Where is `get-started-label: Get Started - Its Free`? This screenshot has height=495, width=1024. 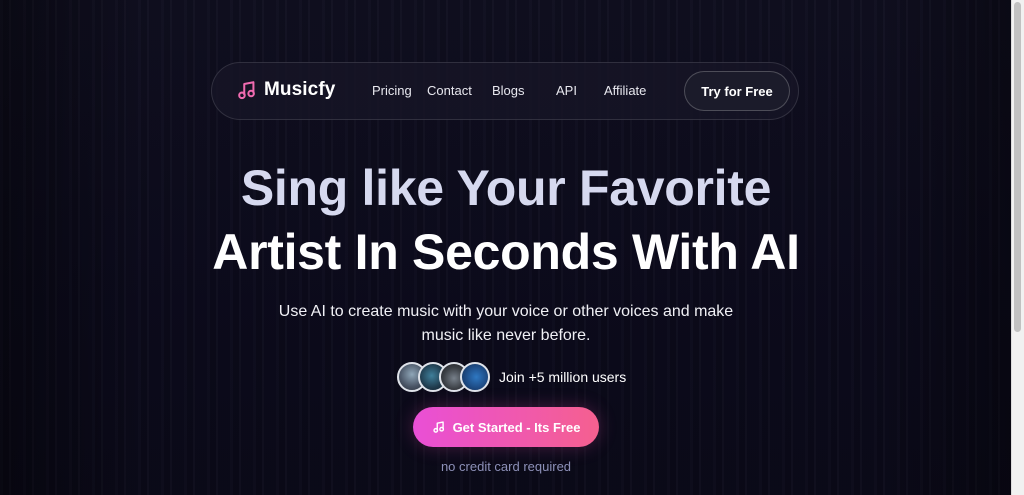 get-started-label: Get Started - Its Free is located at coordinates (516, 427).